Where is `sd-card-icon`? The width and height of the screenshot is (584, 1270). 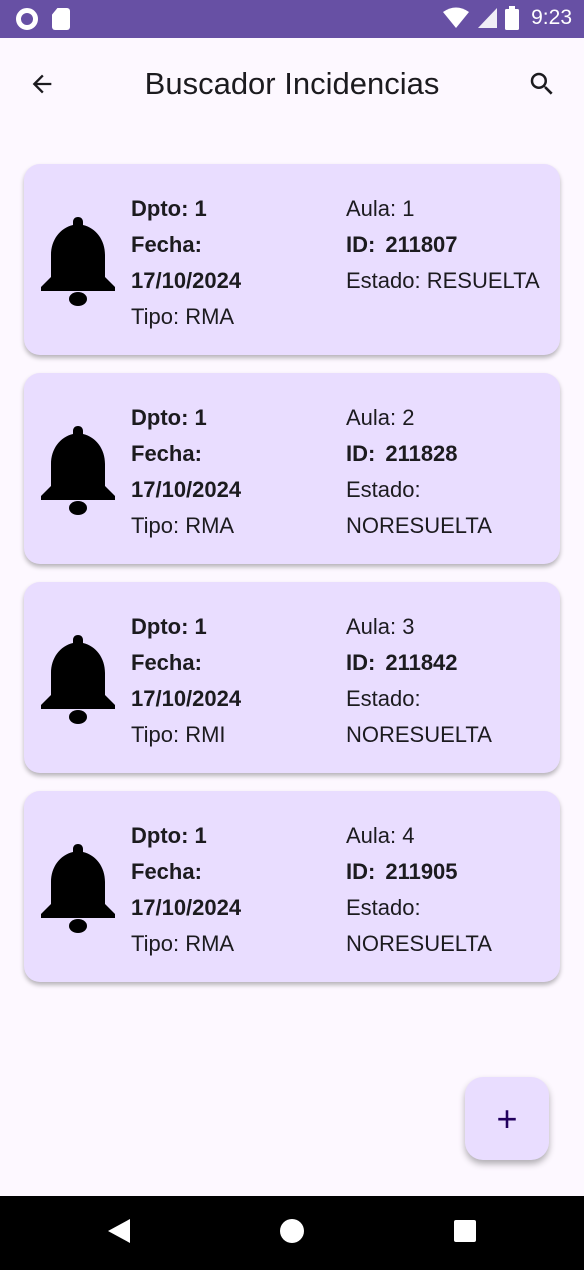 sd-card-icon is located at coordinates (61, 19).